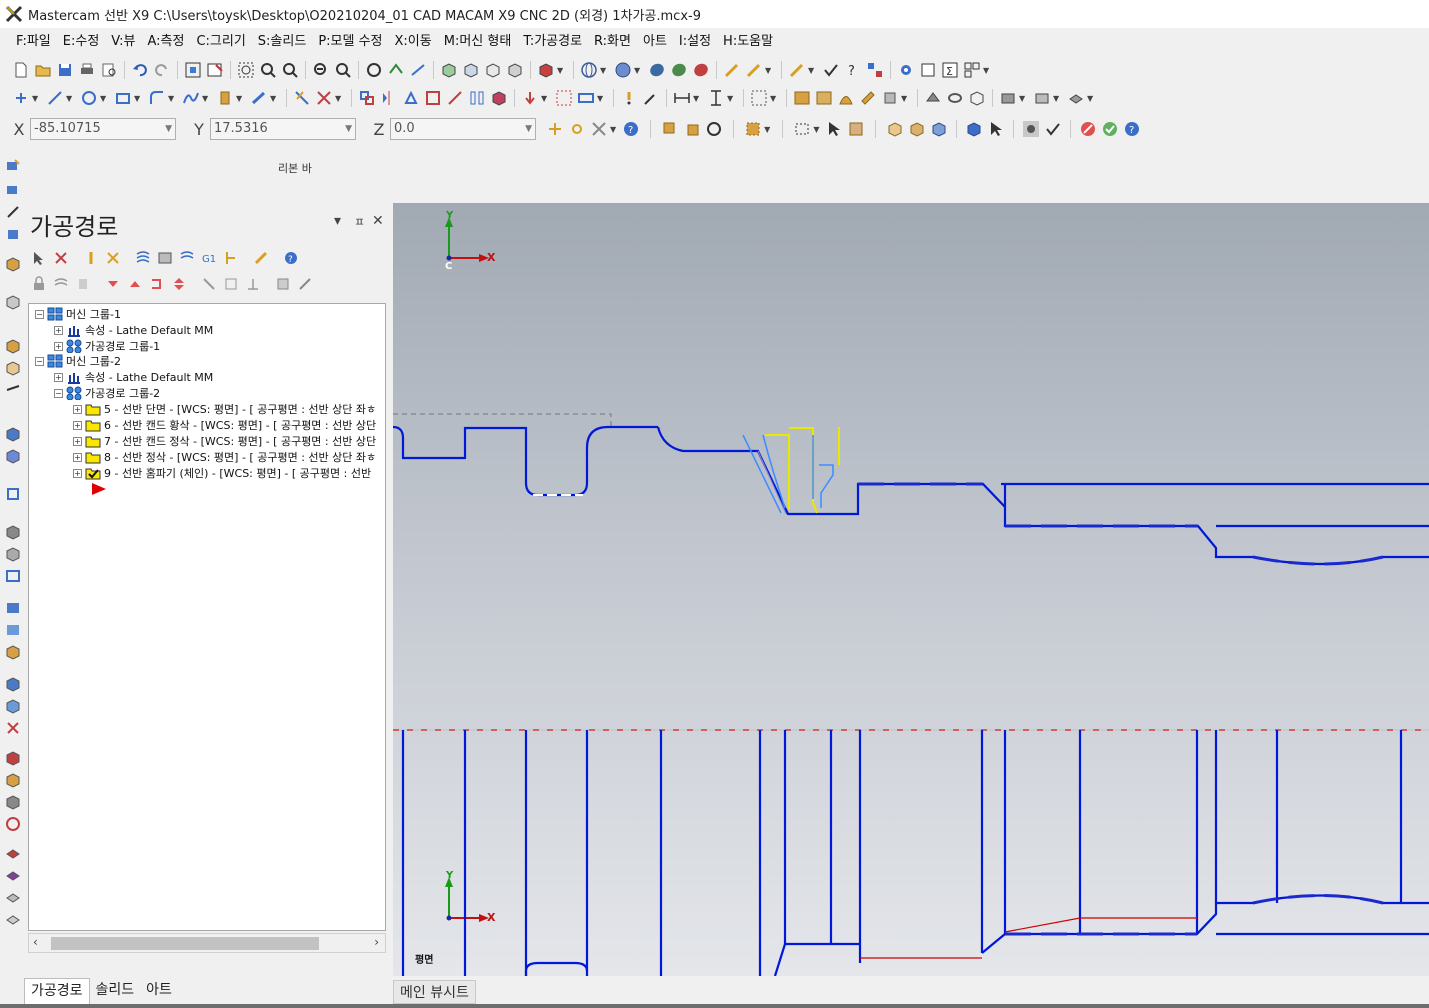 Image resolution: width=1429 pixels, height=1008 pixels. Describe the element at coordinates (291, 258) in the screenshot. I see `help-icon: ?` at that location.